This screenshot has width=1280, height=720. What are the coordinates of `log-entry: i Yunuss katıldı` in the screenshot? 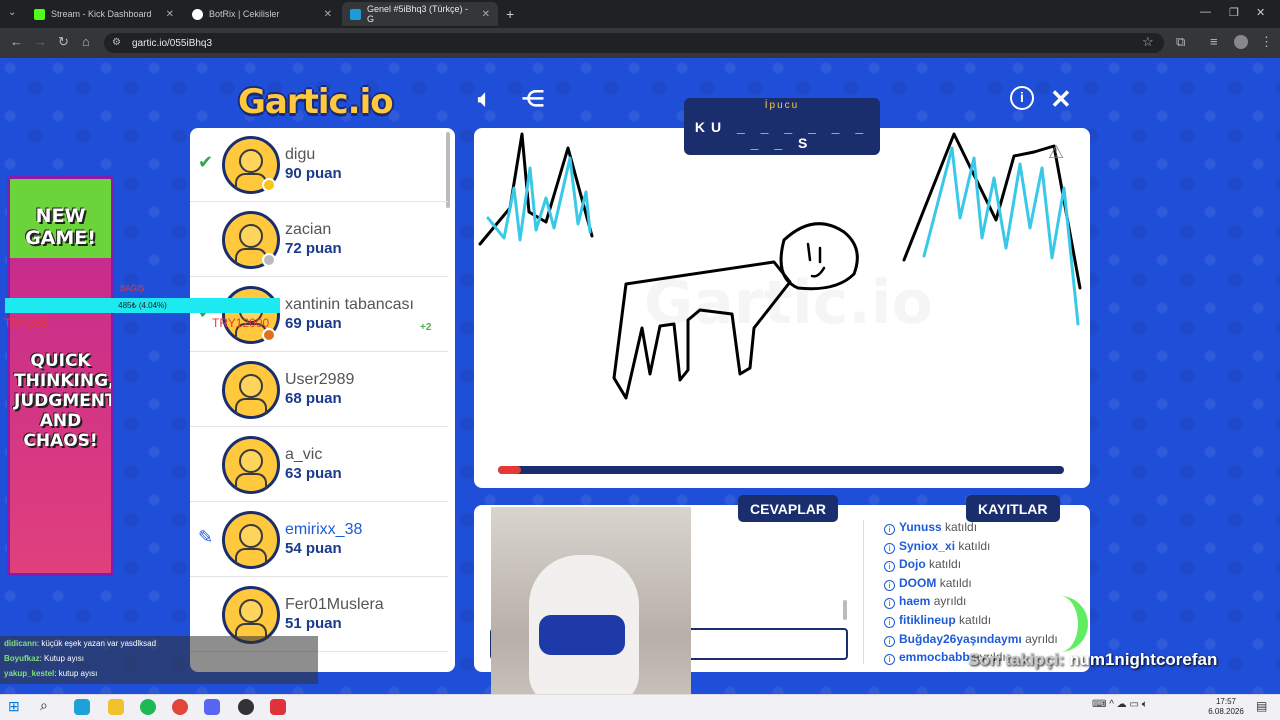 It's located at (984, 529).